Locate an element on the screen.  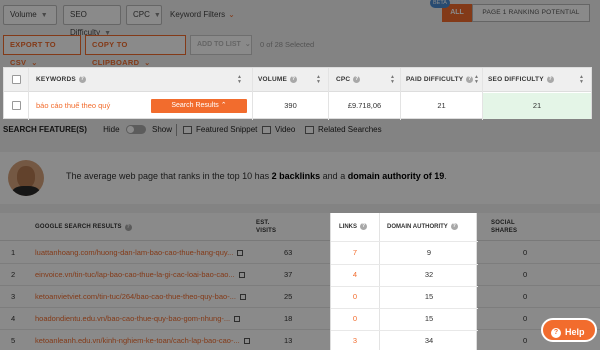
cpc-header: CPC? is located at coordinates (348, 80).